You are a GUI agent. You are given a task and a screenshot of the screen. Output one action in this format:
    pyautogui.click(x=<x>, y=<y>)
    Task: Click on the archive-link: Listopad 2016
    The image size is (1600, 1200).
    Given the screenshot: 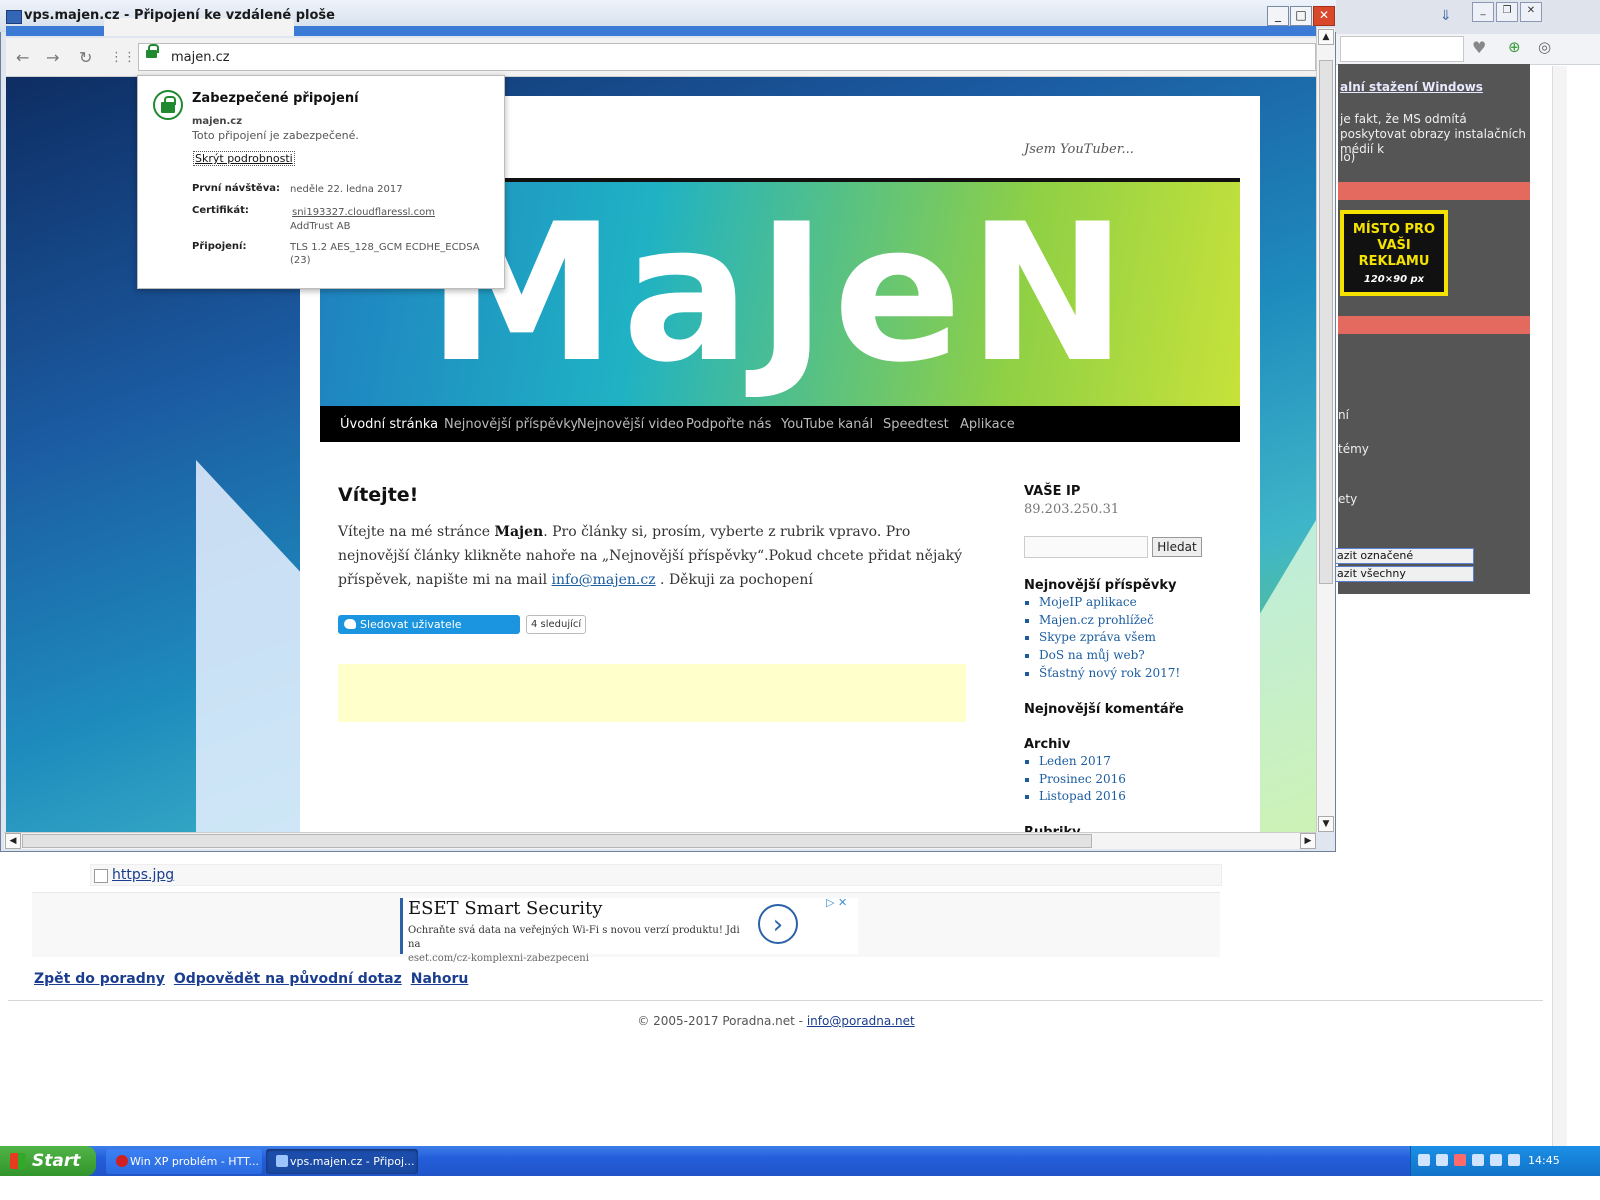 What is the action you would take?
    pyautogui.click(x=1082, y=797)
    